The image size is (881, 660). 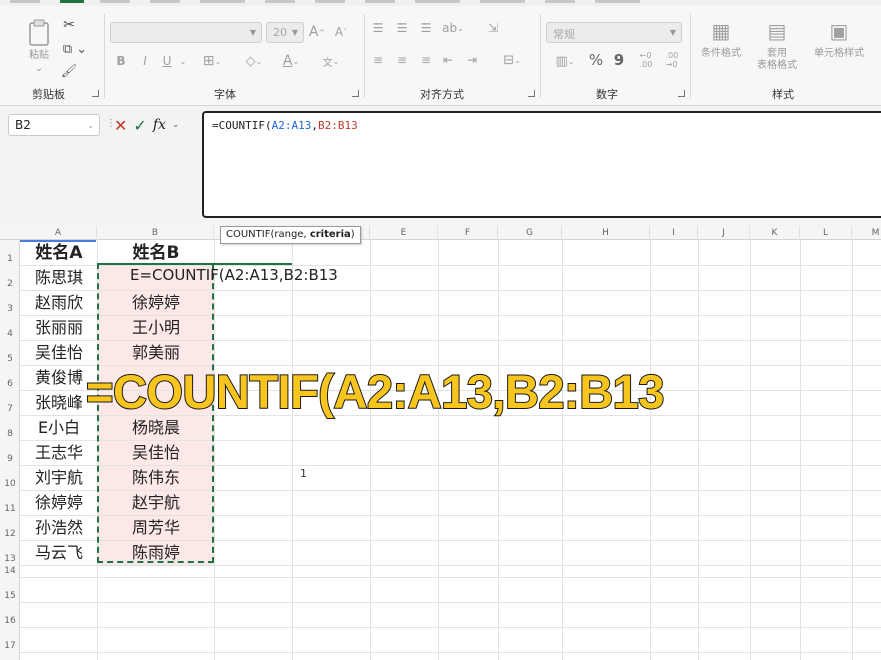 I want to click on accounting-format-icon: ▥ ⌄, so click(x=565, y=61).